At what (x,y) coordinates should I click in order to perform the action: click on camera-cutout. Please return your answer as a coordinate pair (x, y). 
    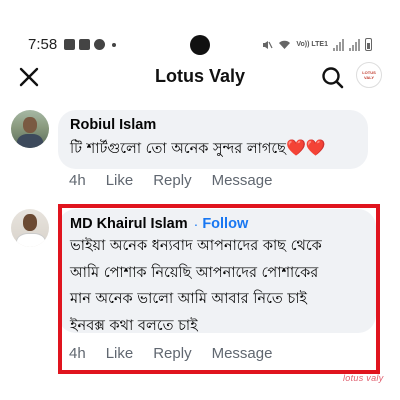
    Looking at the image, I should click on (200, 45).